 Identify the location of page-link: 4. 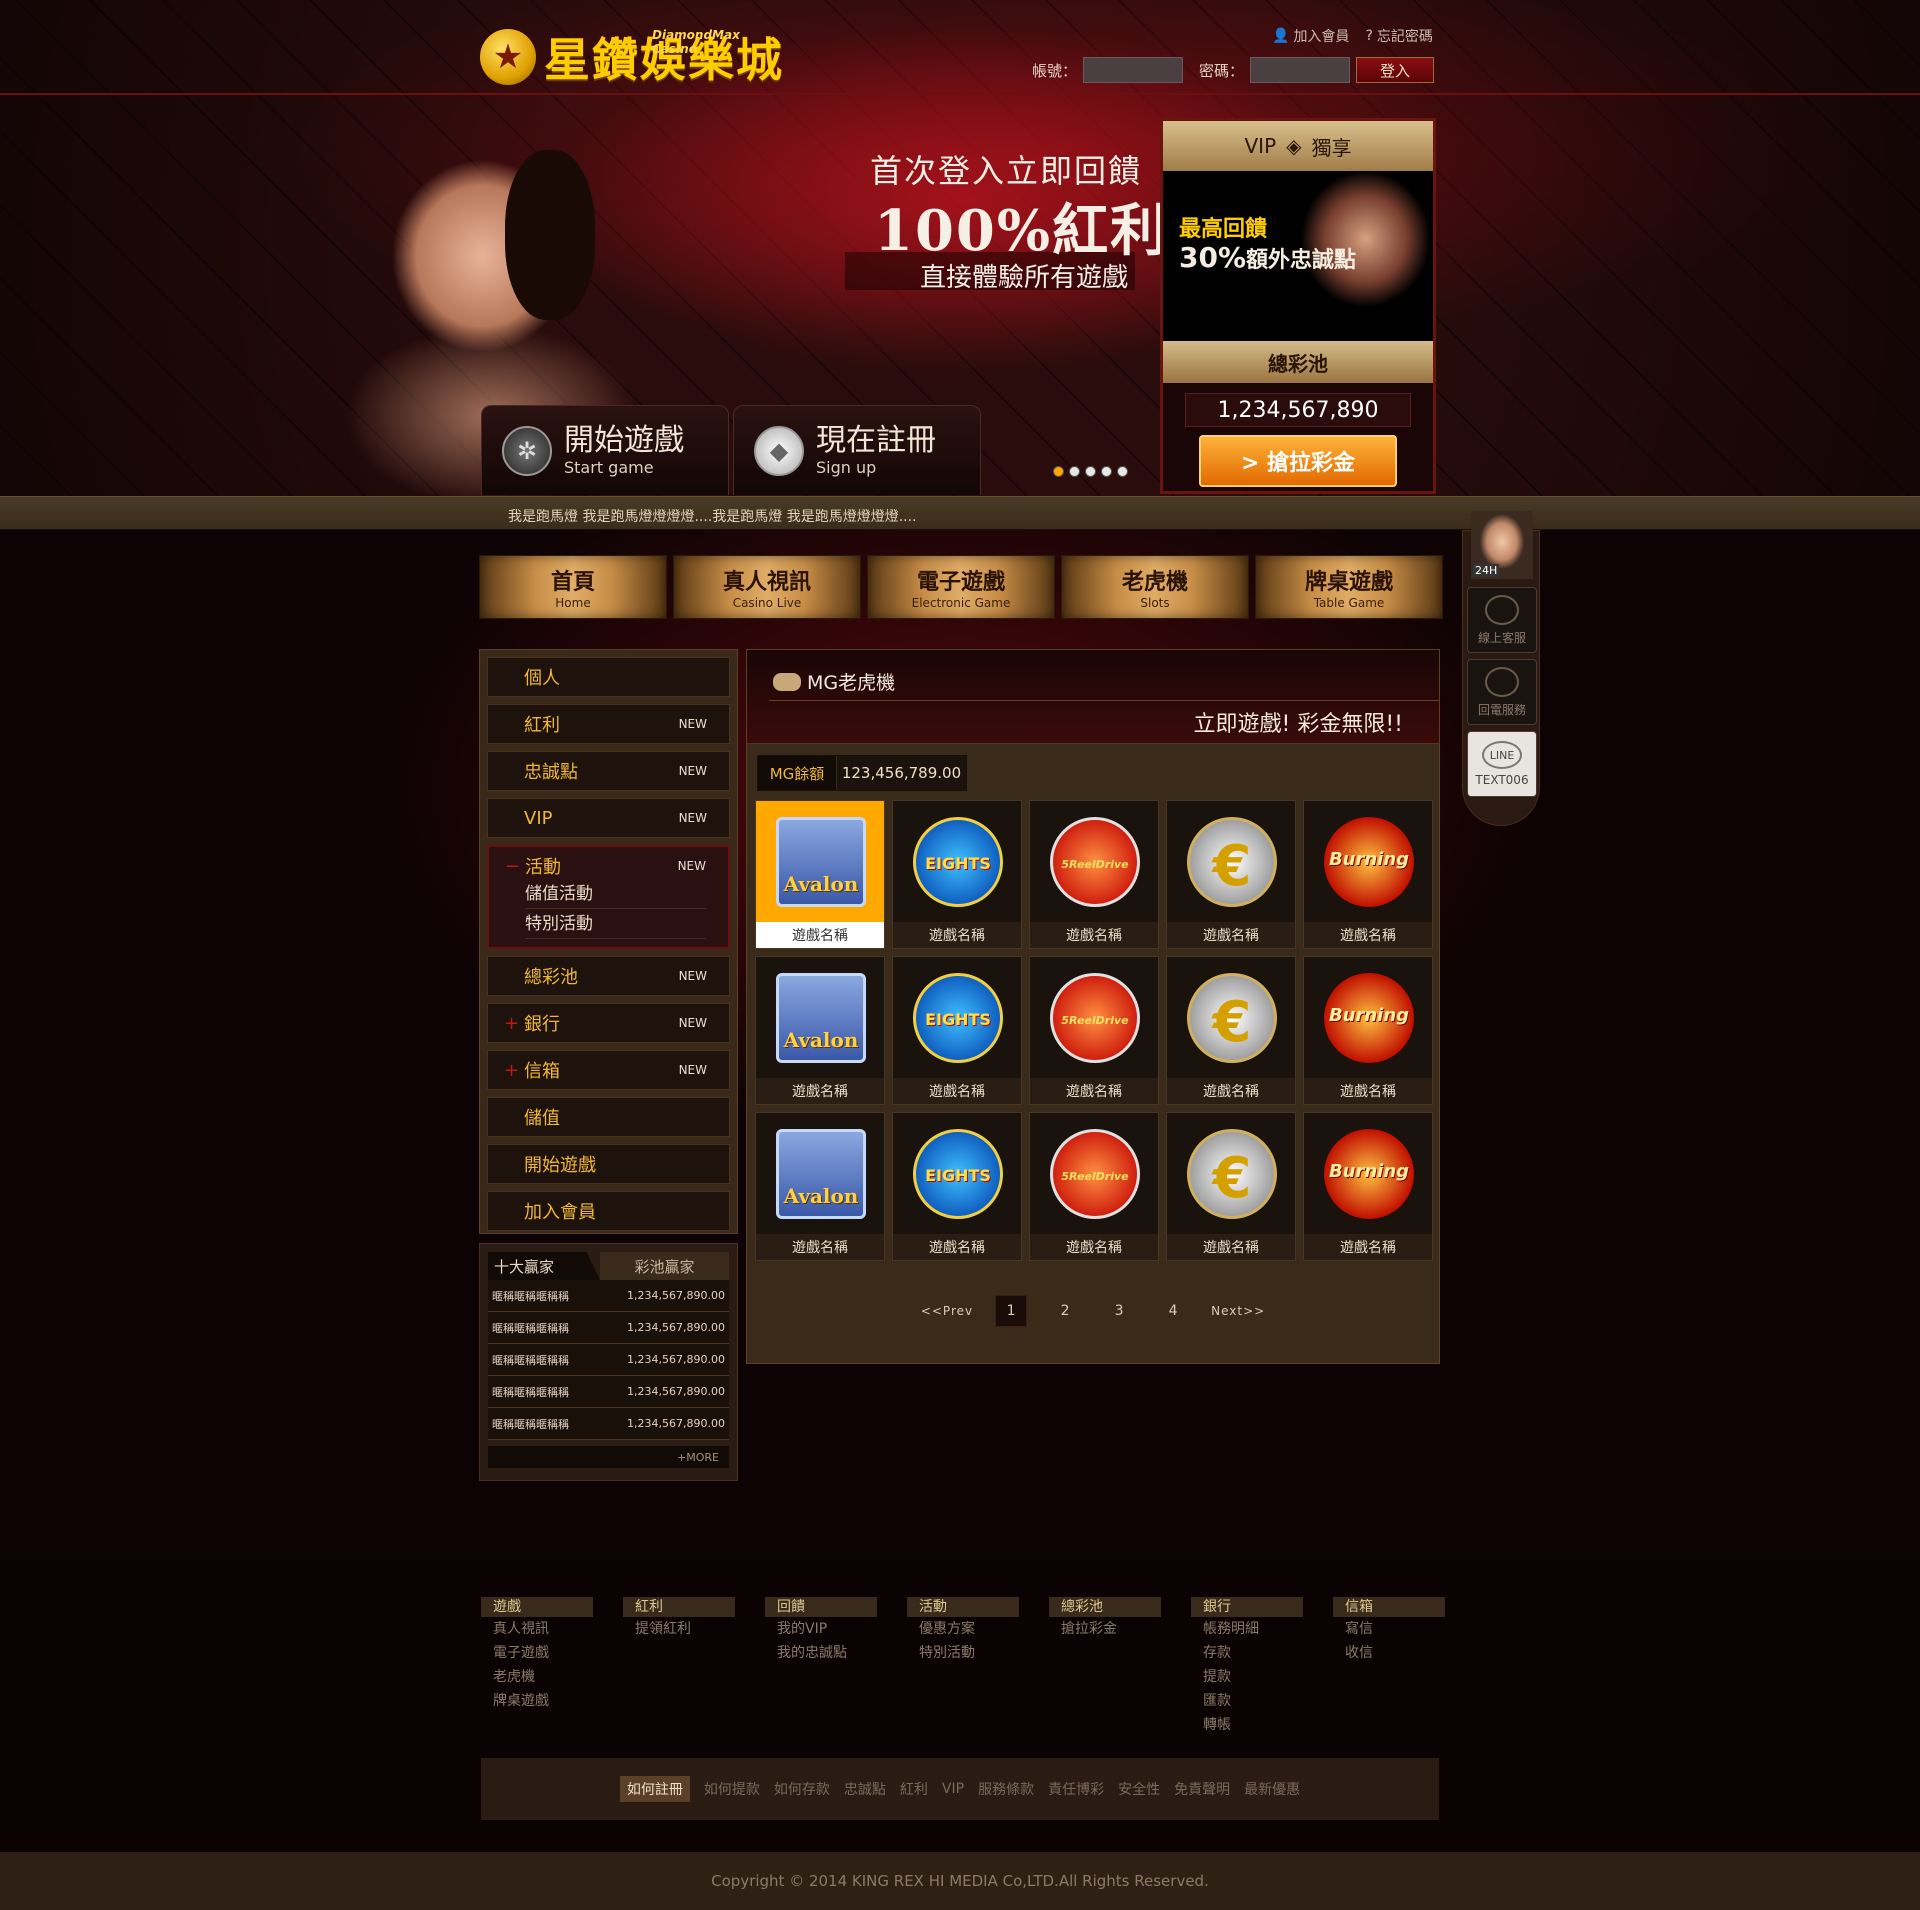
(1173, 1311).